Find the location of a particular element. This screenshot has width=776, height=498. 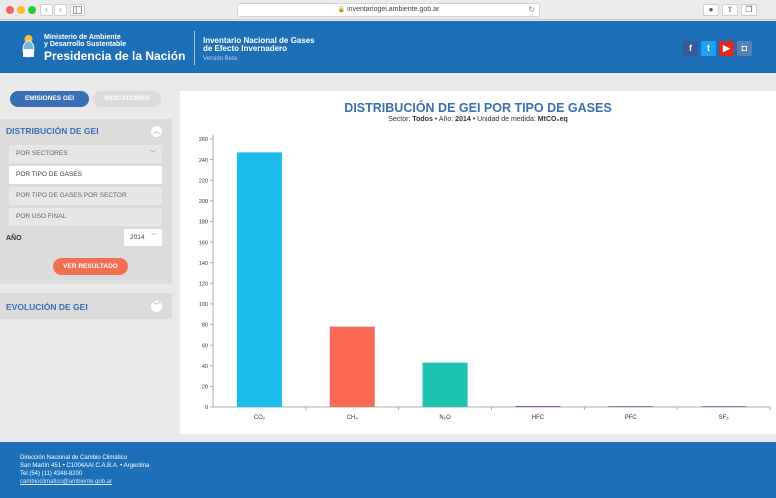

version-label: Versión Beta is located at coordinates (220, 59).